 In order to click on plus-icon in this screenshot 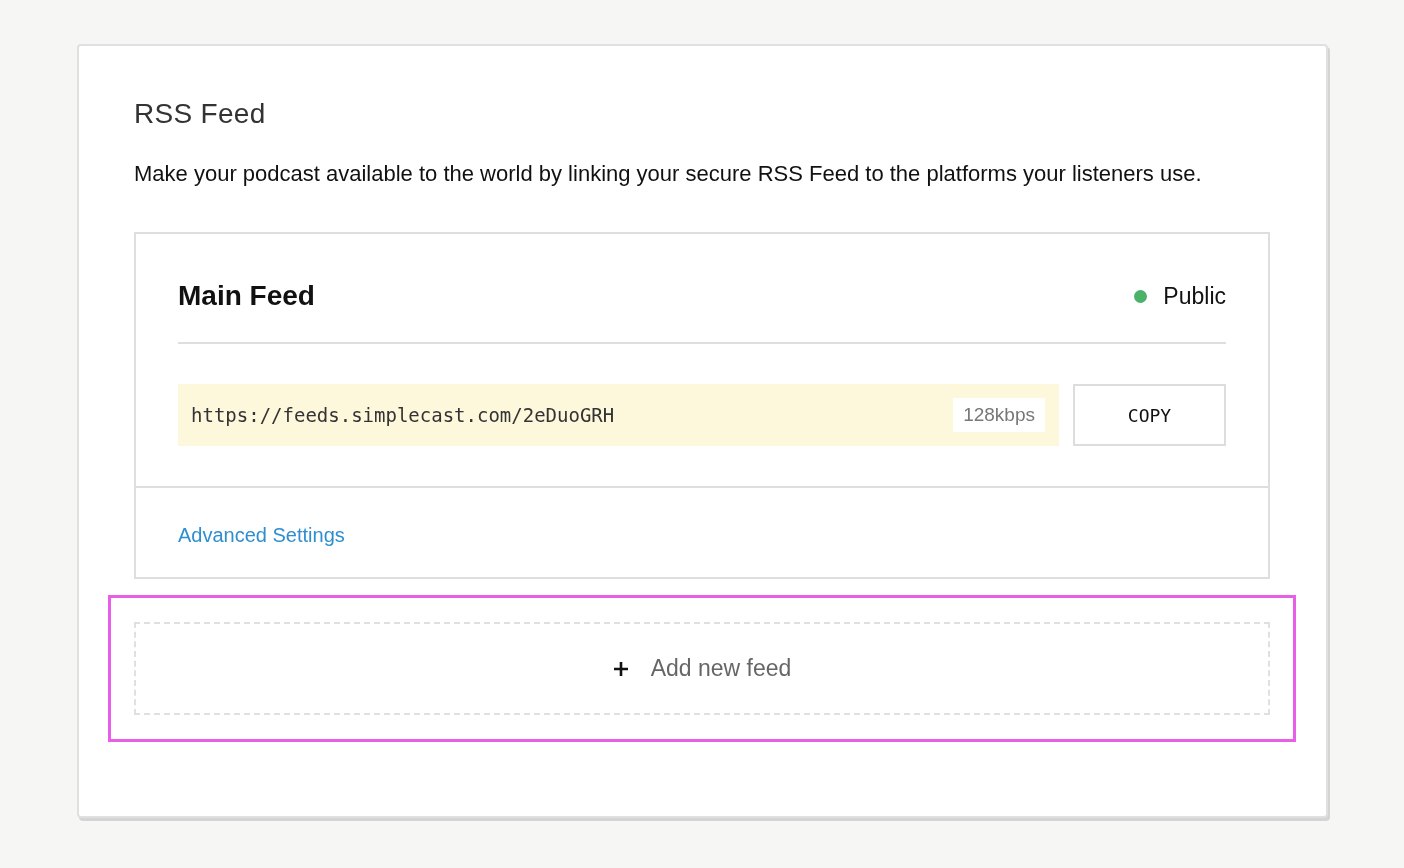, I will do `click(620, 668)`.